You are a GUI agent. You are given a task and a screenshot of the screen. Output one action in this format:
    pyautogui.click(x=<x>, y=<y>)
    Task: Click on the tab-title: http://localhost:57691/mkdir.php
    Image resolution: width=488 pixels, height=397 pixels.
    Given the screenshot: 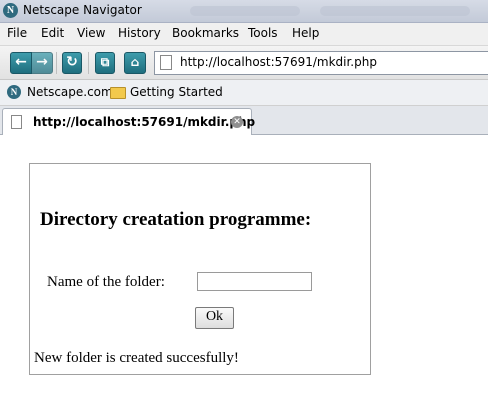 What is the action you would take?
    pyautogui.click(x=144, y=122)
    